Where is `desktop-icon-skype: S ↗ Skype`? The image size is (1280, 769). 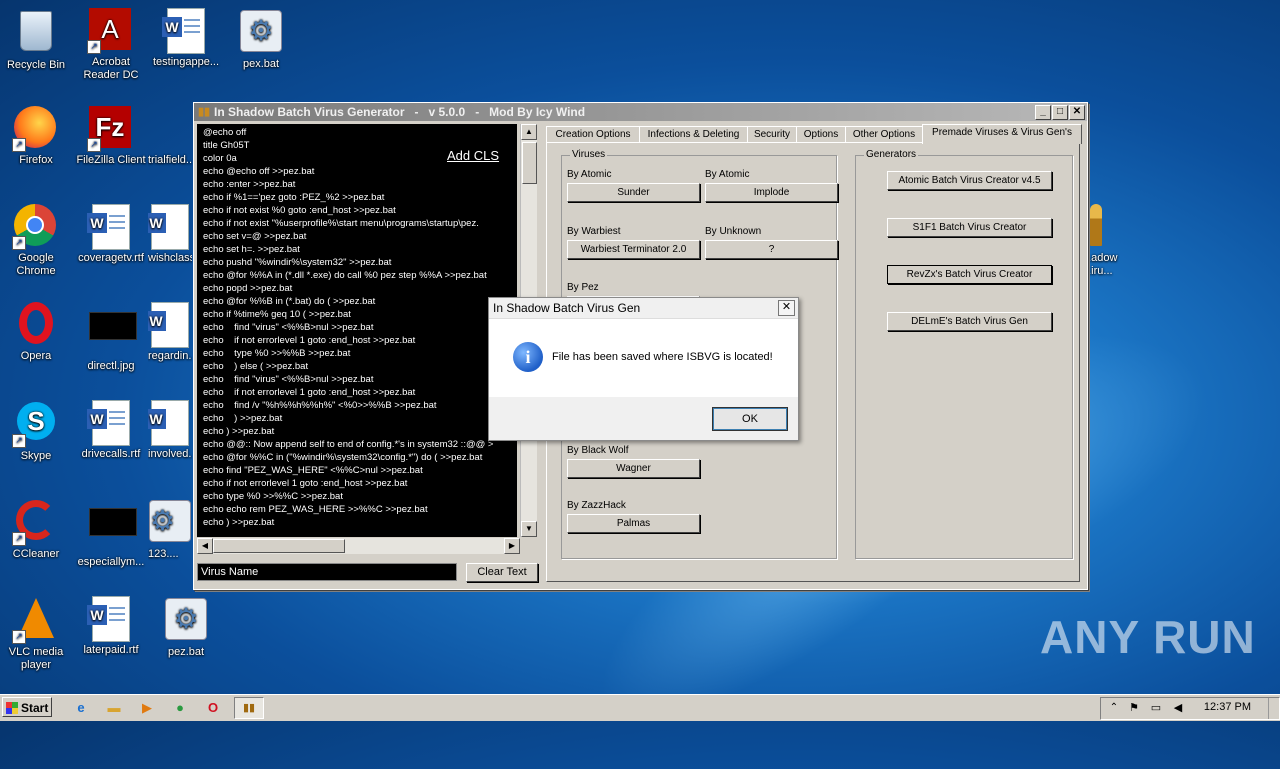
desktop-icon-skype: S ↗ Skype is located at coordinates (37, 431).